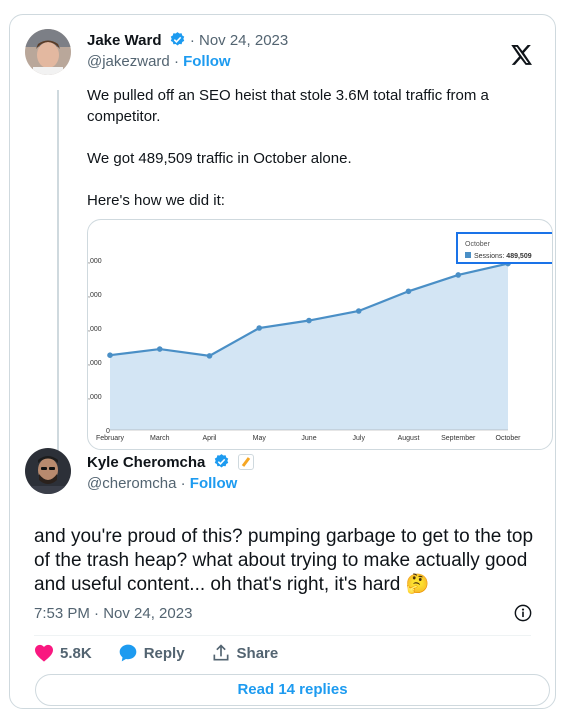 Image resolution: width=567 pixels, height=723 pixels. What do you see at coordinates (156, 200) in the screenshot?
I see `tweet-text-line: Here's how we did it:` at bounding box center [156, 200].